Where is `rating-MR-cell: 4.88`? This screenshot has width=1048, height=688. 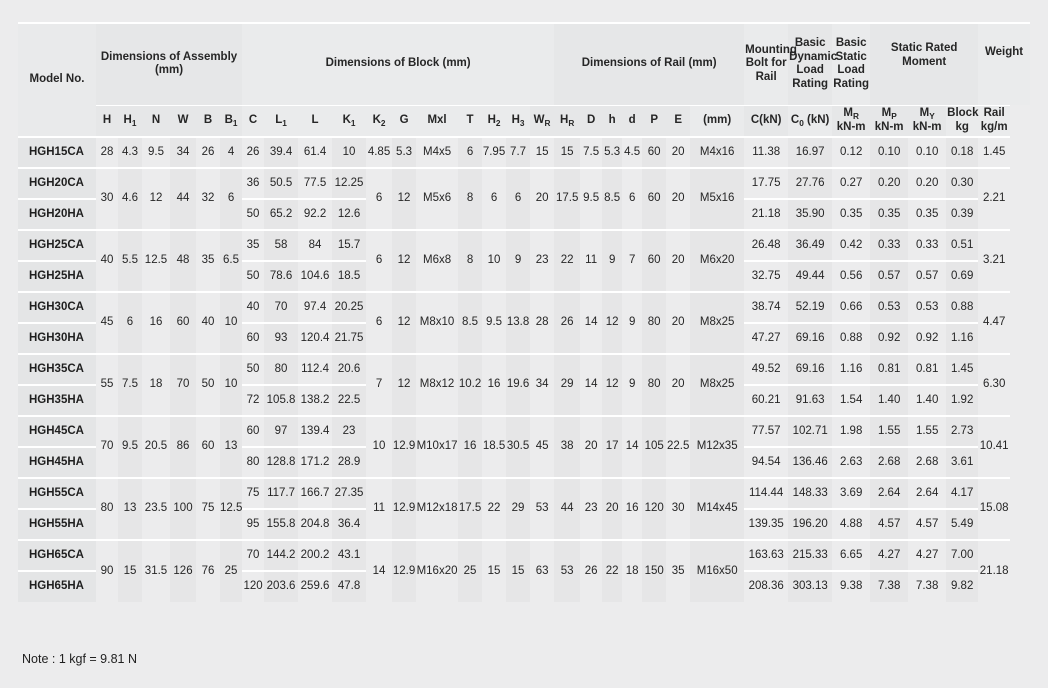 rating-MR-cell: 4.88 is located at coordinates (851, 524).